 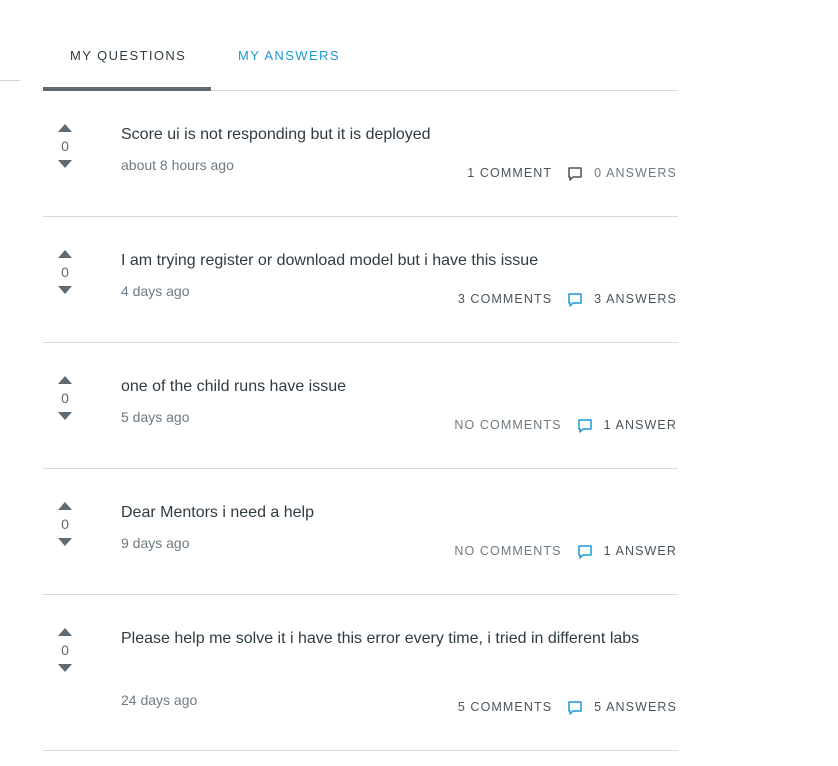 I want to click on tab-my-answers: MY ANSWERS, so click(x=289, y=55).